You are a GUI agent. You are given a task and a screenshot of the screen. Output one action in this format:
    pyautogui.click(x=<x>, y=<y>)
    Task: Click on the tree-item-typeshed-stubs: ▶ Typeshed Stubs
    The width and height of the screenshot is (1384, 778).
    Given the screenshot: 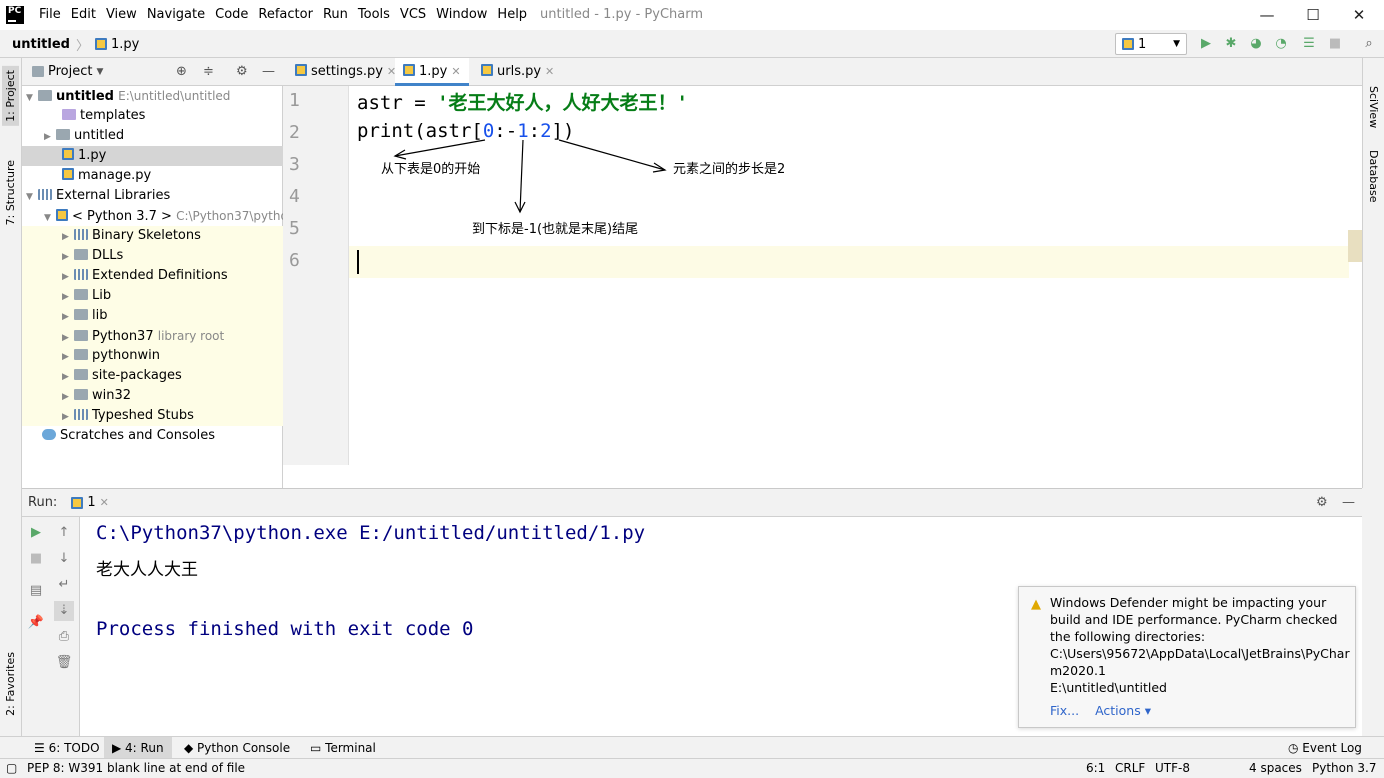 What is the action you would take?
    pyautogui.click(x=152, y=416)
    